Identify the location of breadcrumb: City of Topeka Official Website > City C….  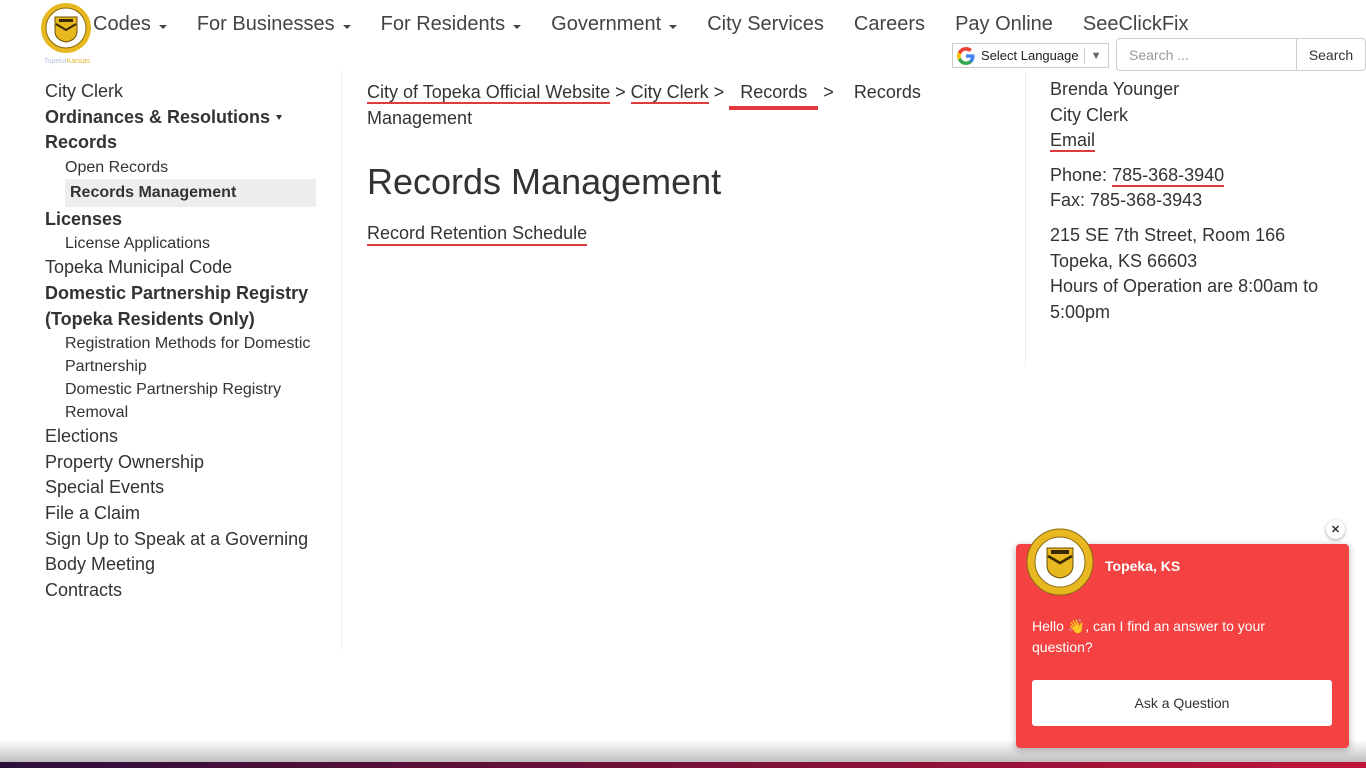
(677, 105).